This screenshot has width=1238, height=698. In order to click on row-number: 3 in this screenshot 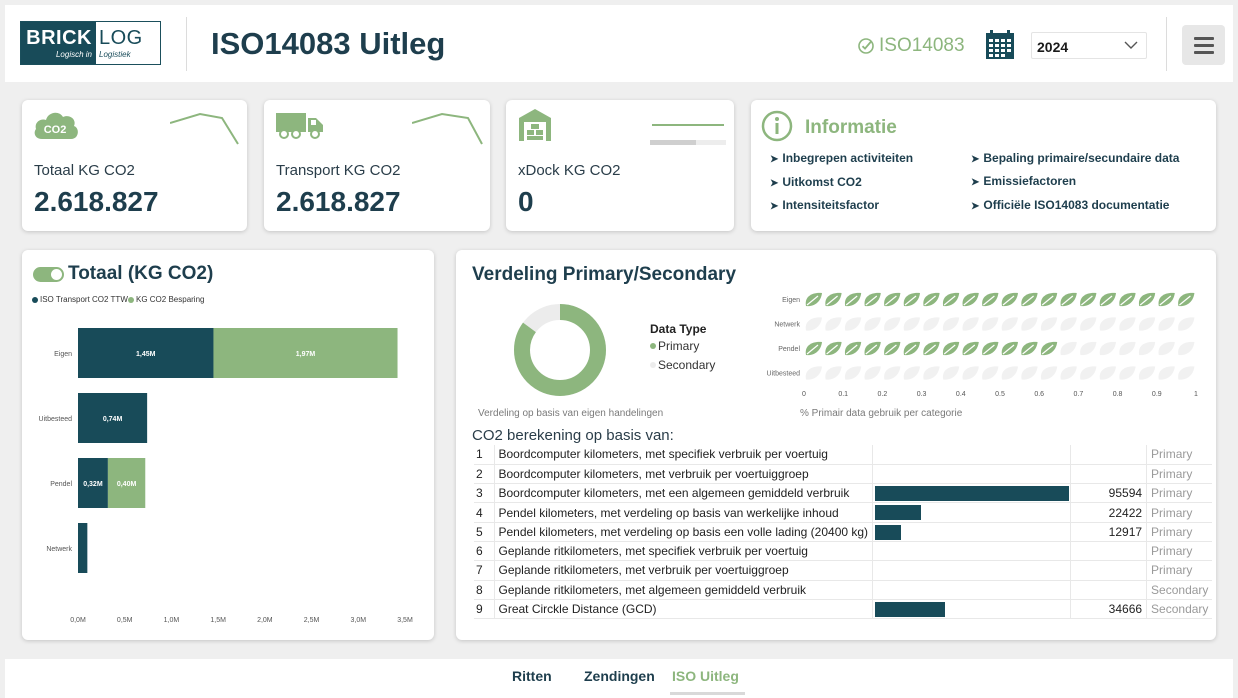, I will do `click(484, 493)`.